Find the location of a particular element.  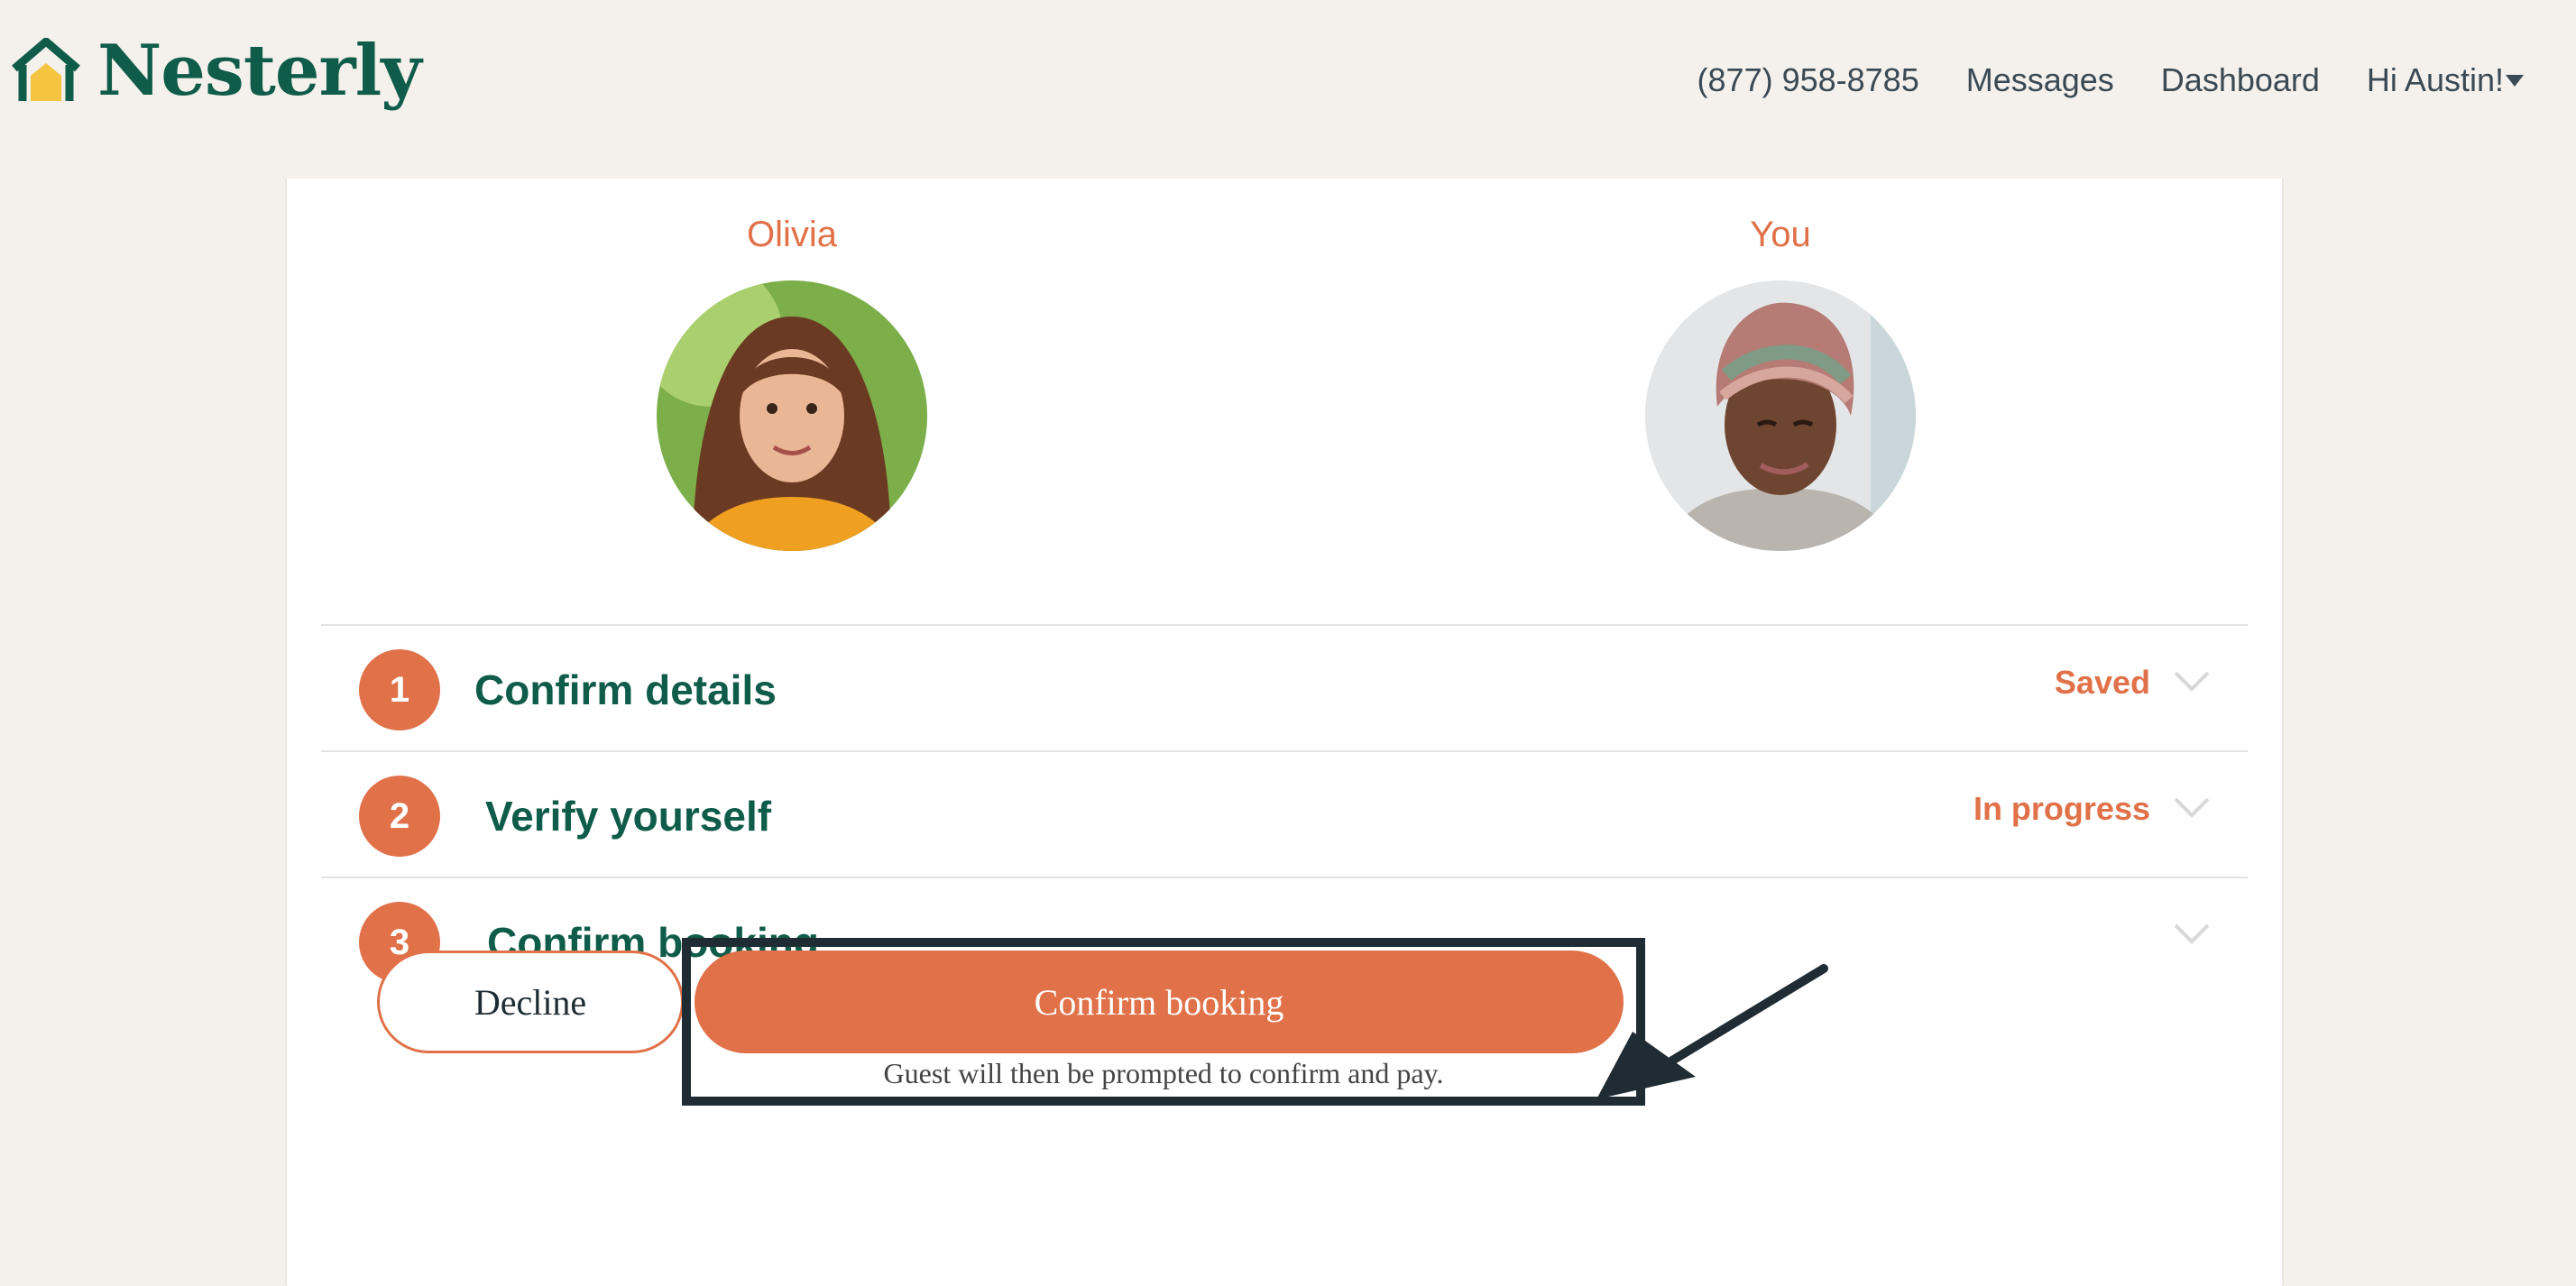

participant-guest: Olivia is located at coordinates (792, 383).